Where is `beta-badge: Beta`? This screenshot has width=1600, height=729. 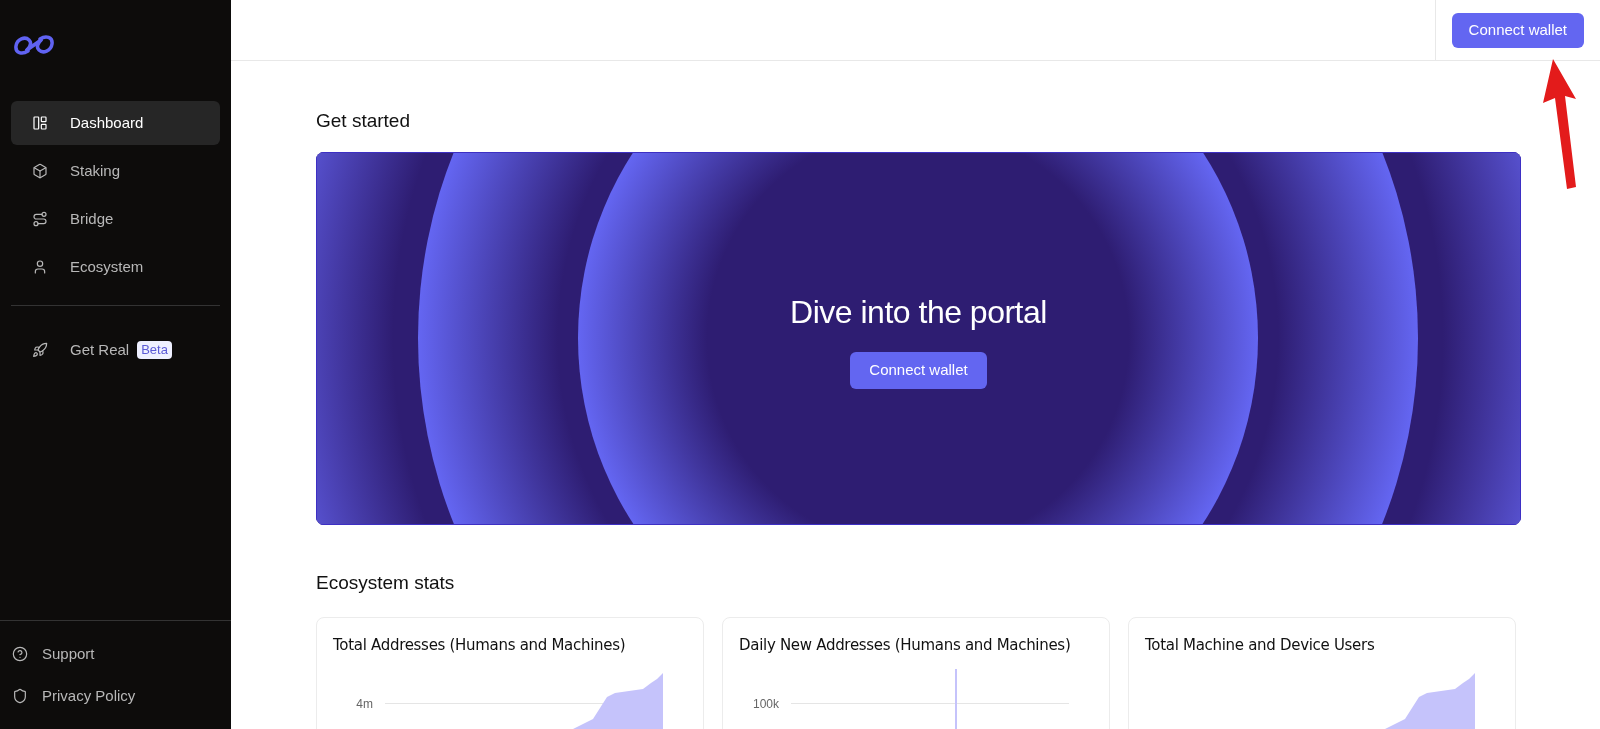 beta-badge: Beta is located at coordinates (154, 350).